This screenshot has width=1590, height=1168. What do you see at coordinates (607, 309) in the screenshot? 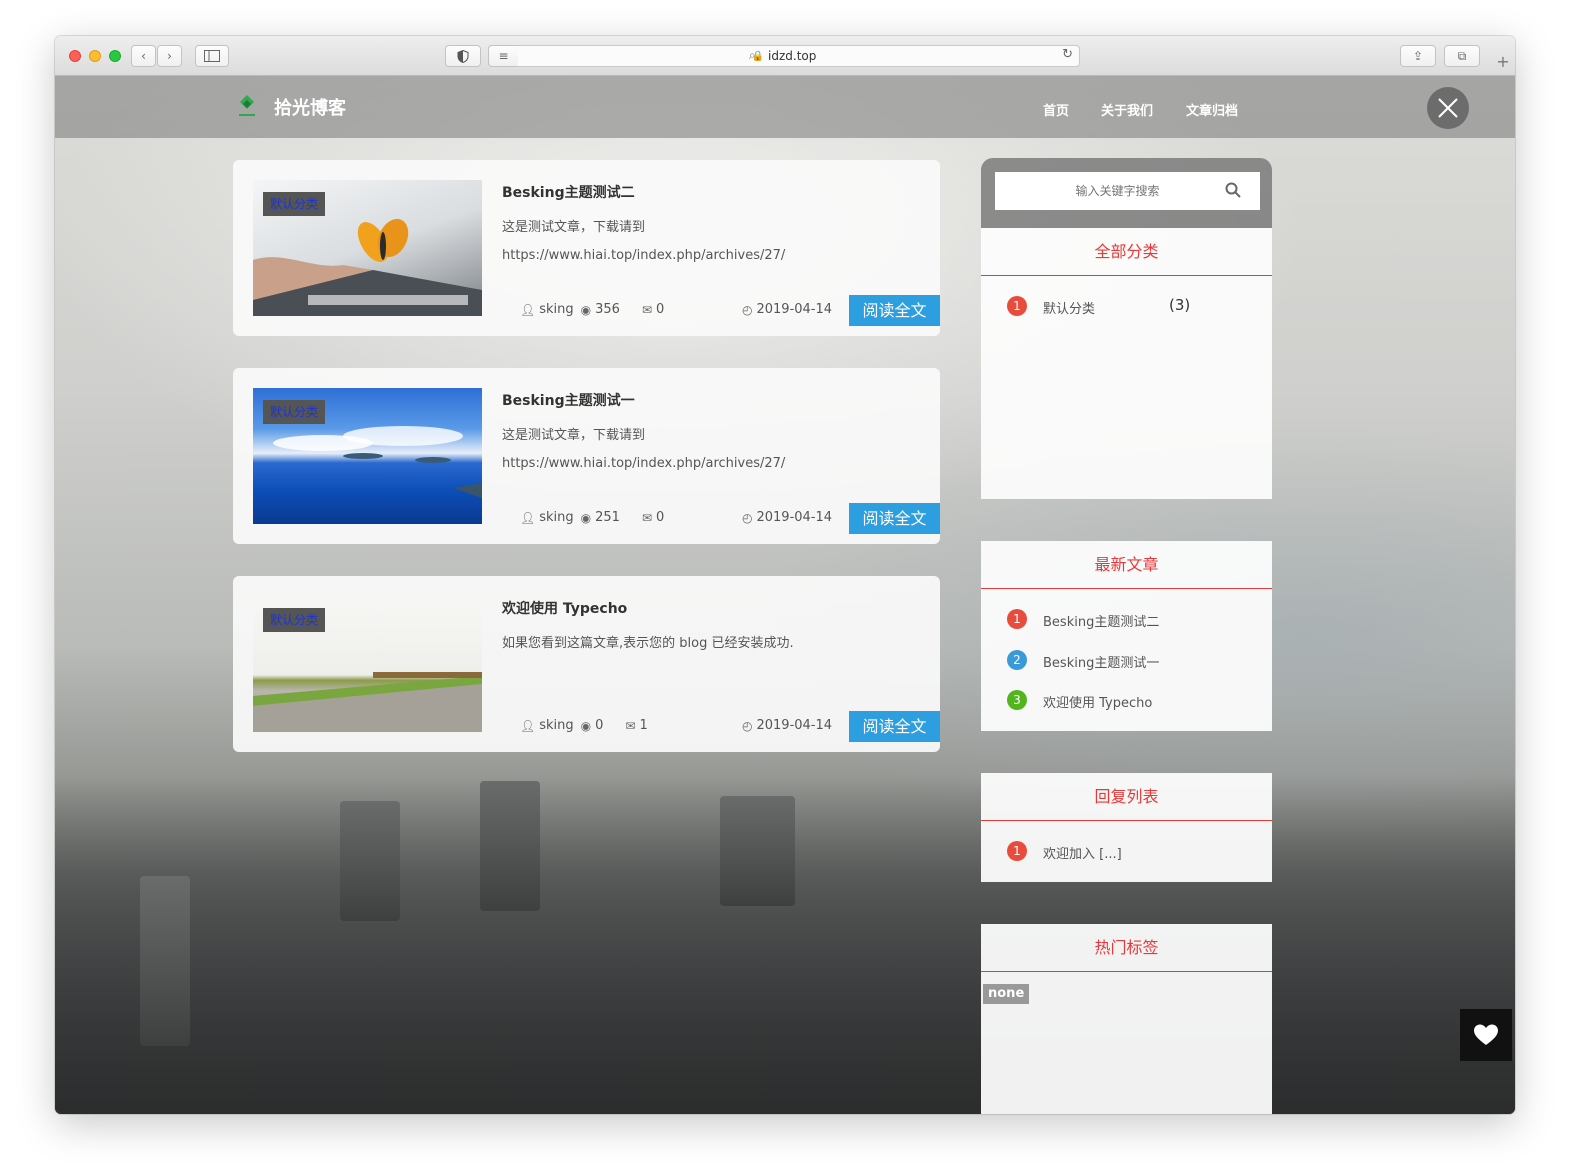
I see `post-views: 356` at bounding box center [607, 309].